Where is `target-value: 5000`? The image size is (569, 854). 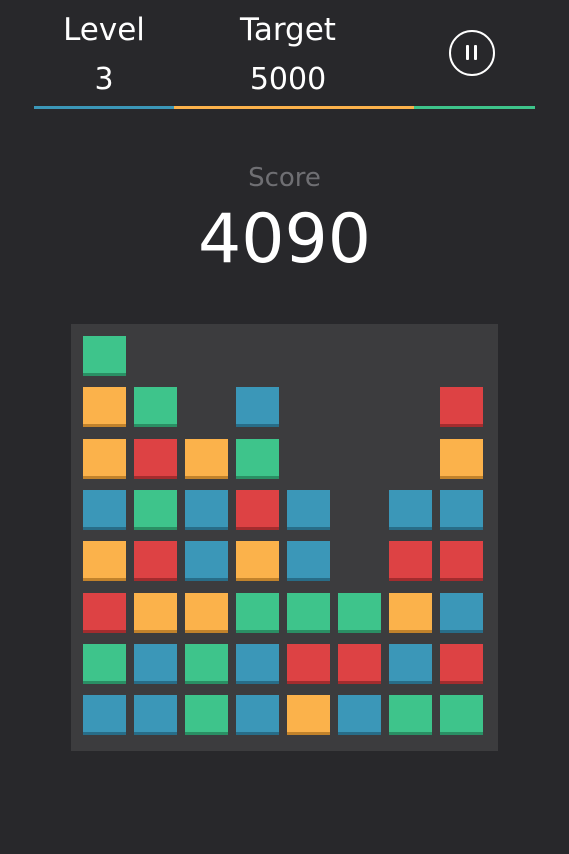
target-value: 5000 is located at coordinates (288, 79).